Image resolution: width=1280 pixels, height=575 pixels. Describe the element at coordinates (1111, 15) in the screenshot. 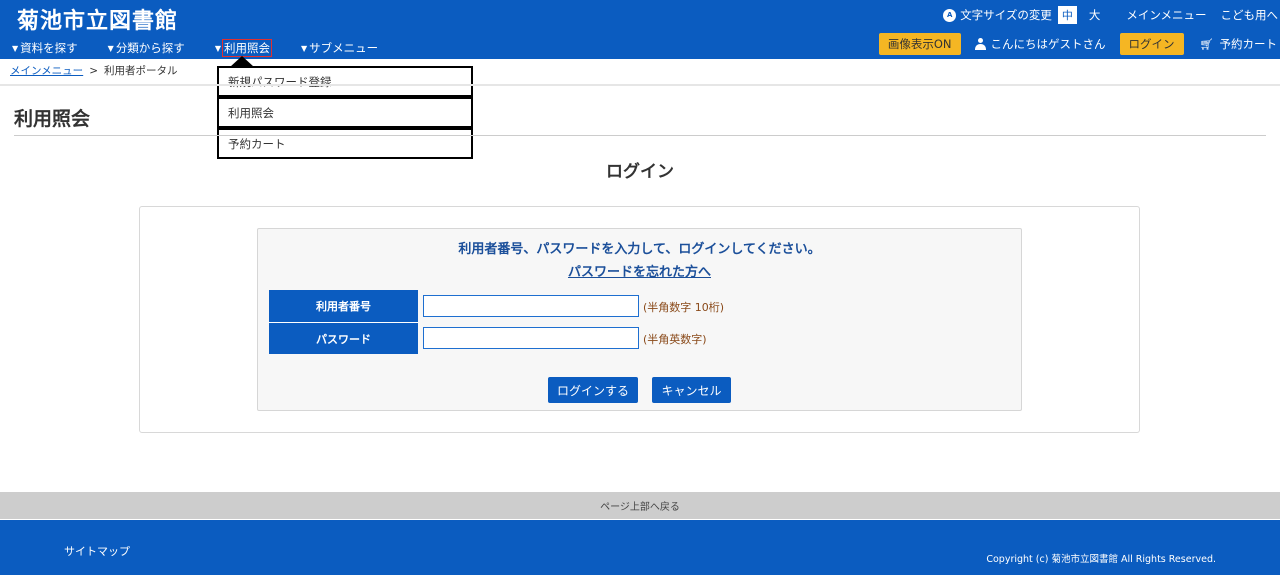

I see `utility-bar: A 文字サイズの変更 中 大 メインメニュー こども用へ` at that location.